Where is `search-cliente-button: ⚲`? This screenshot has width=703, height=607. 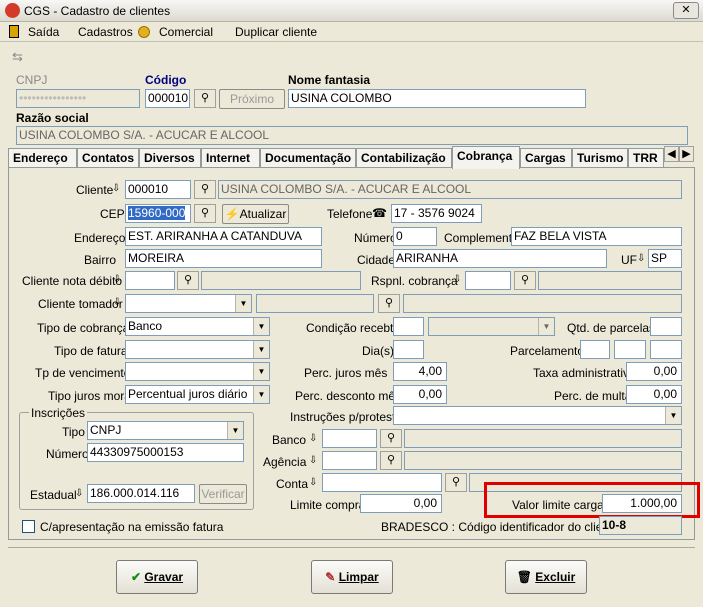
search-cliente-button: ⚲ is located at coordinates (205, 189).